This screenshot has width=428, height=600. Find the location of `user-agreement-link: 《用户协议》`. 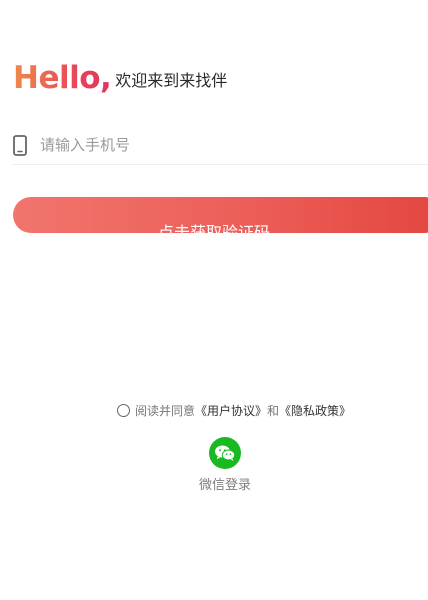

user-agreement-link: 《用户协议》 is located at coordinates (231, 410).